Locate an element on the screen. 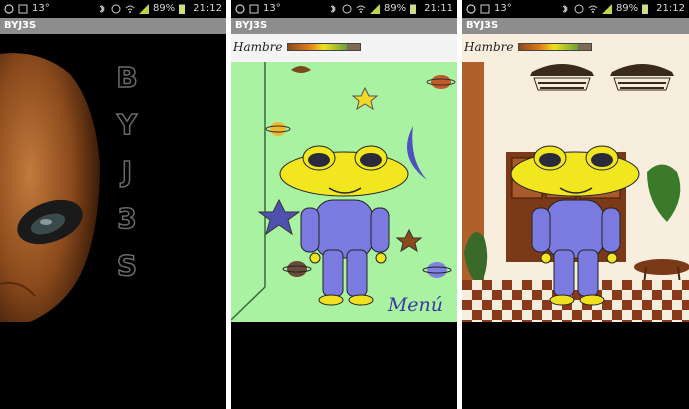  letter-y: Y is located at coordinates (127, 124).